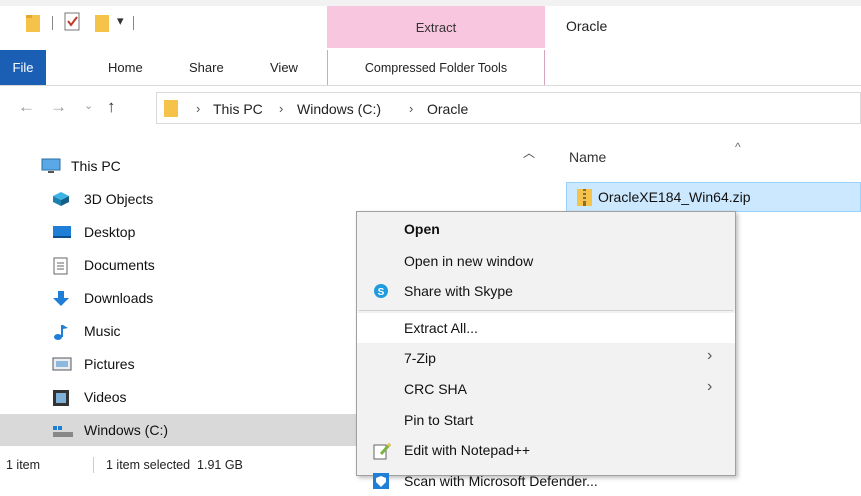 The width and height of the screenshot is (861, 496). Describe the element at coordinates (120, 21) in the screenshot. I see `customize-toolbar-icon: ▾` at that location.